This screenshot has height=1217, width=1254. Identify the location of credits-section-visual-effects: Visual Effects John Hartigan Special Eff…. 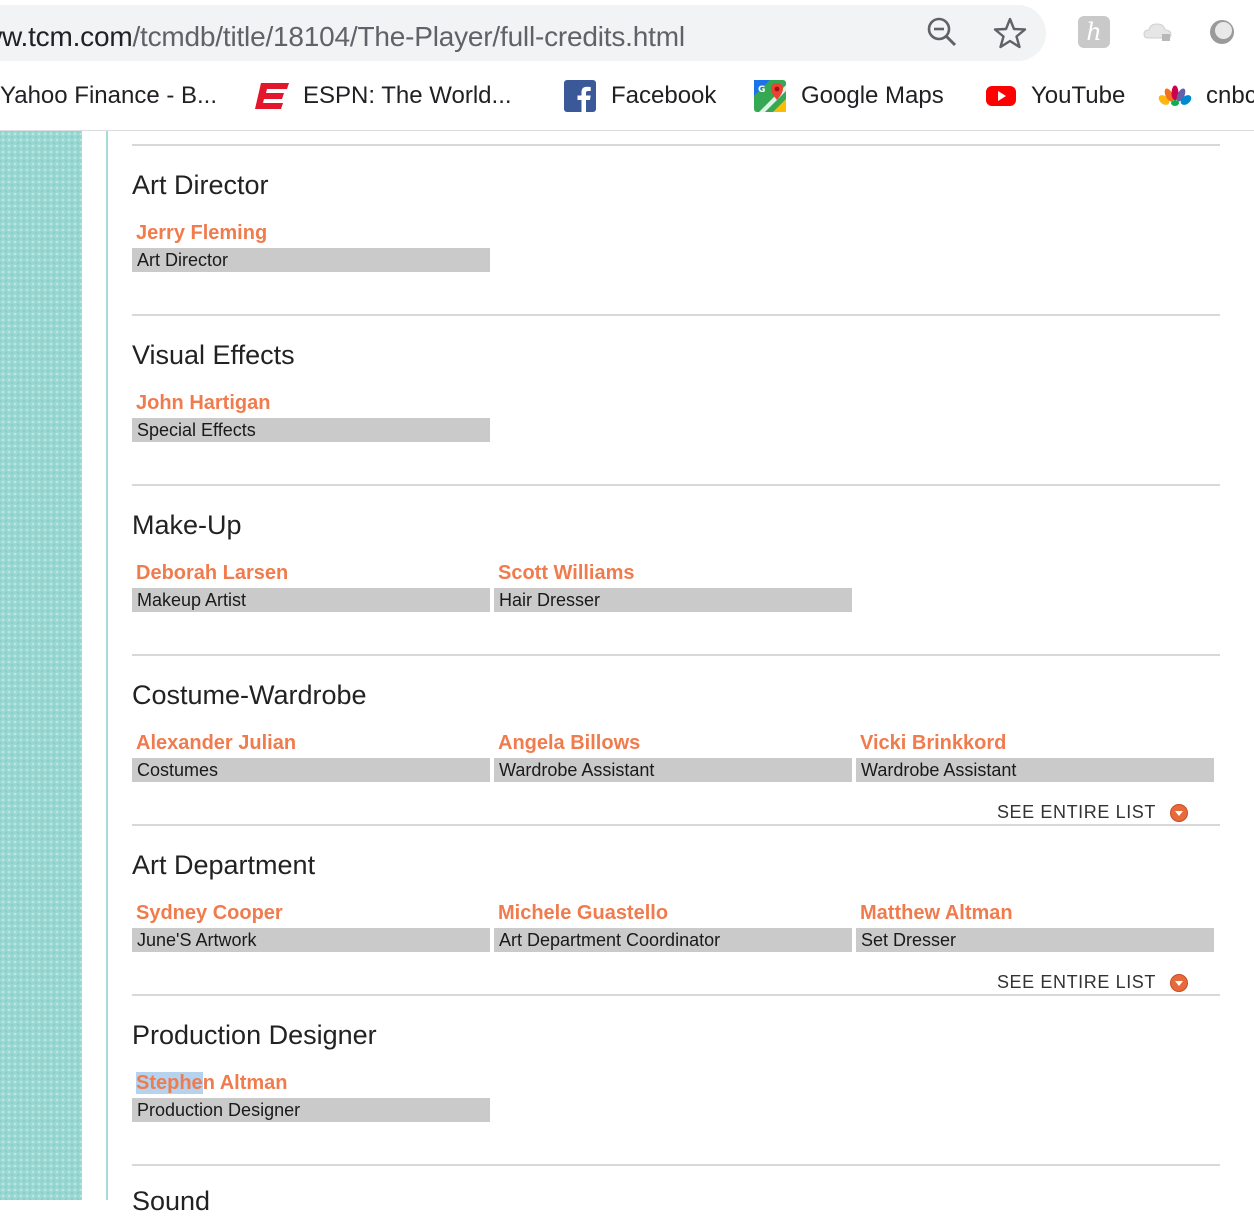
(676, 400).